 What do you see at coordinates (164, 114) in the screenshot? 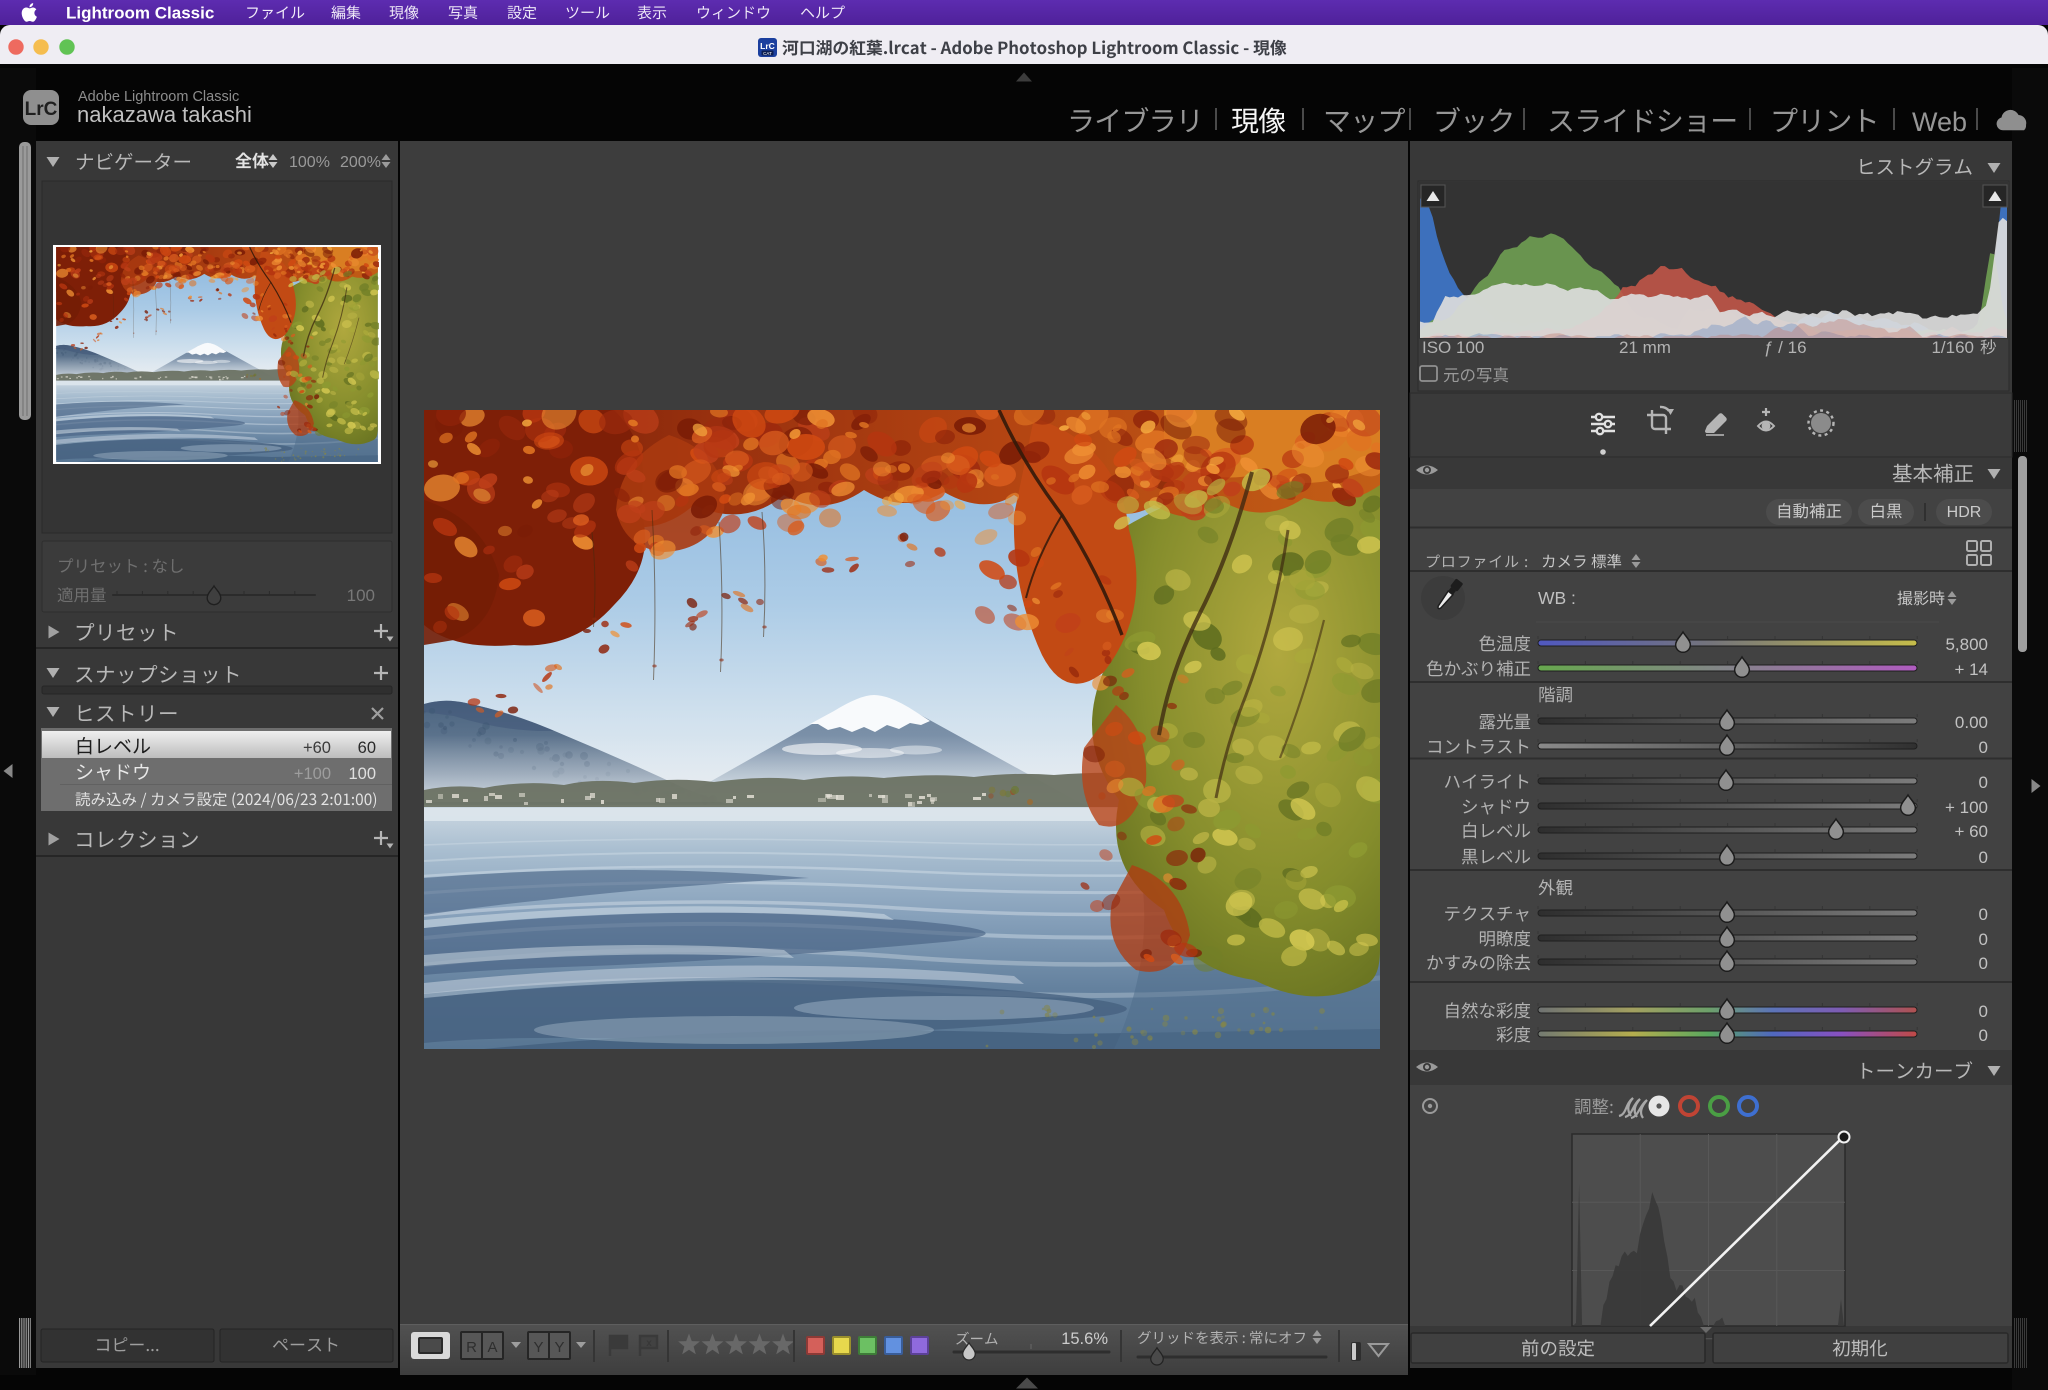
I see `svg-text: nakazawa takashi` at bounding box center [164, 114].